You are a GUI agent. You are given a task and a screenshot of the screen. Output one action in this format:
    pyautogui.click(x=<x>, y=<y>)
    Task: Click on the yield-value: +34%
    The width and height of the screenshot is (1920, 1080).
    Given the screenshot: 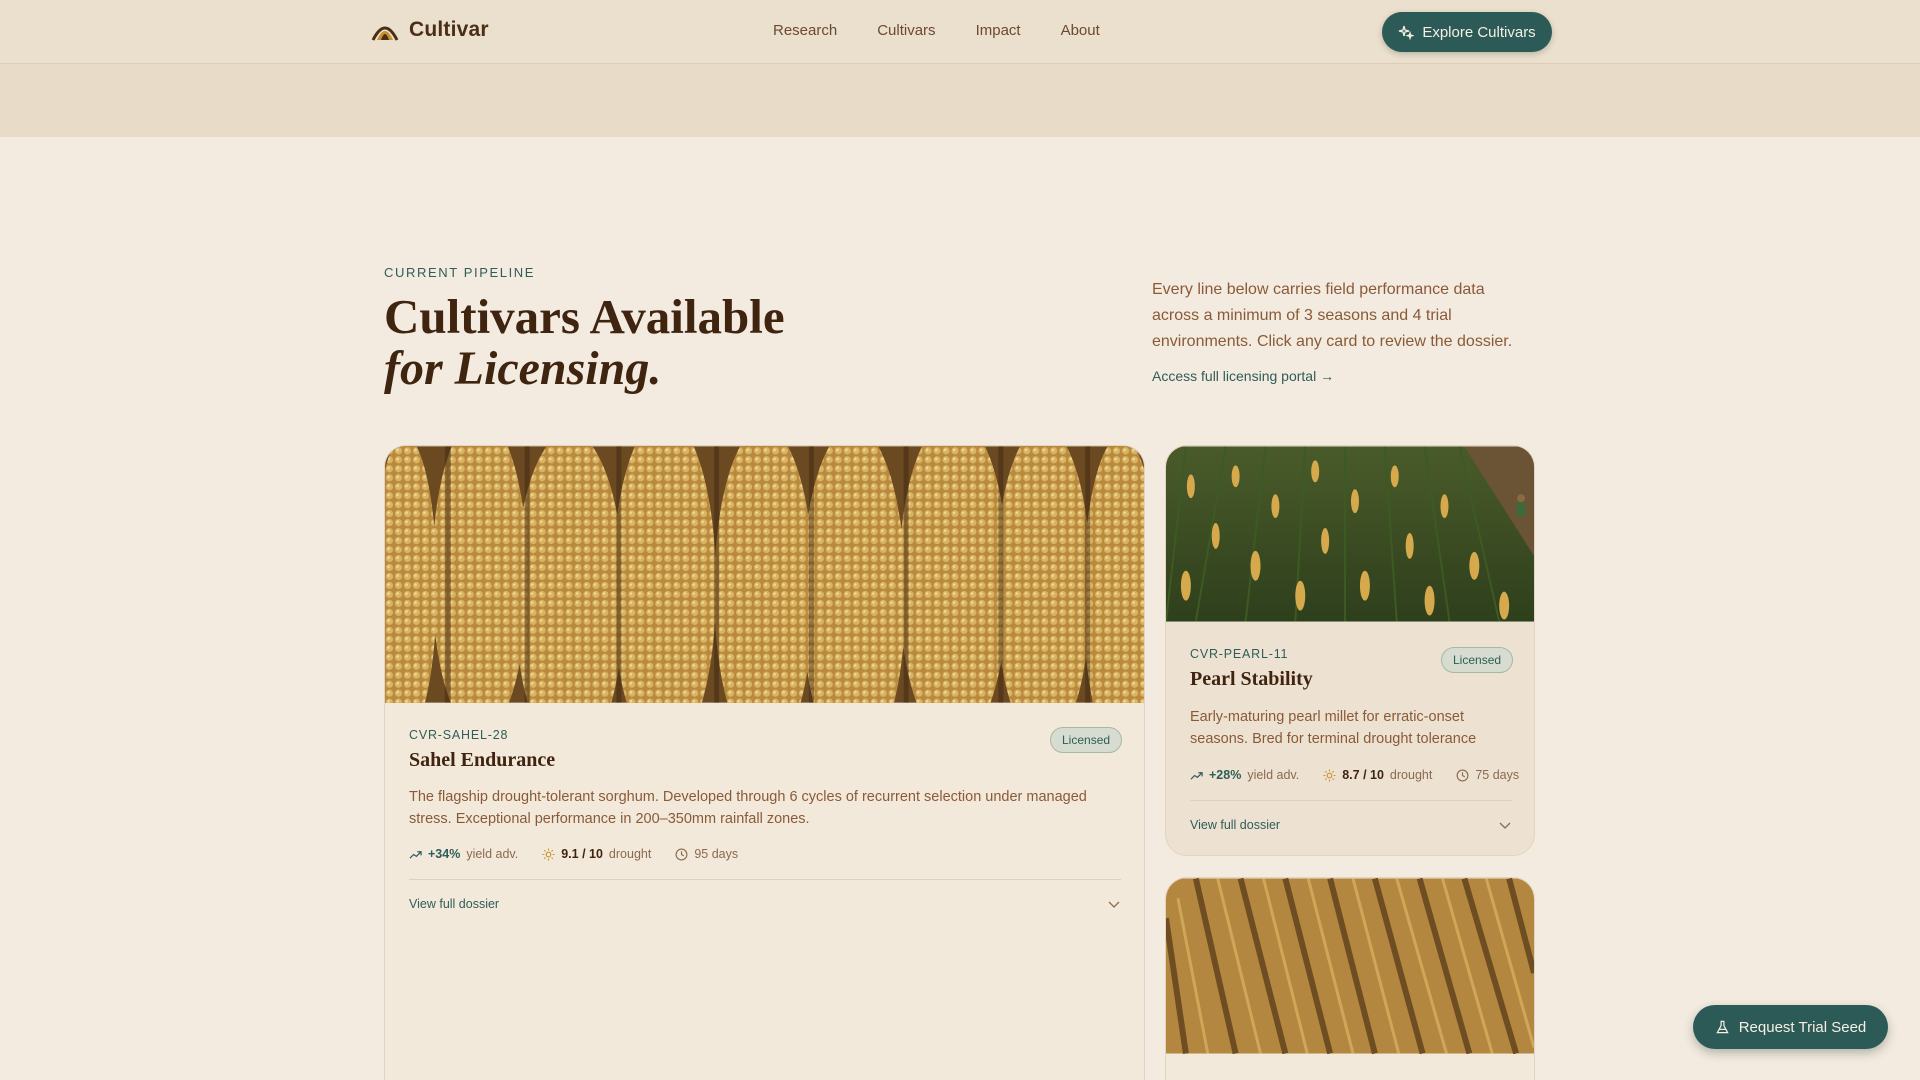 What is the action you would take?
    pyautogui.click(x=444, y=854)
    